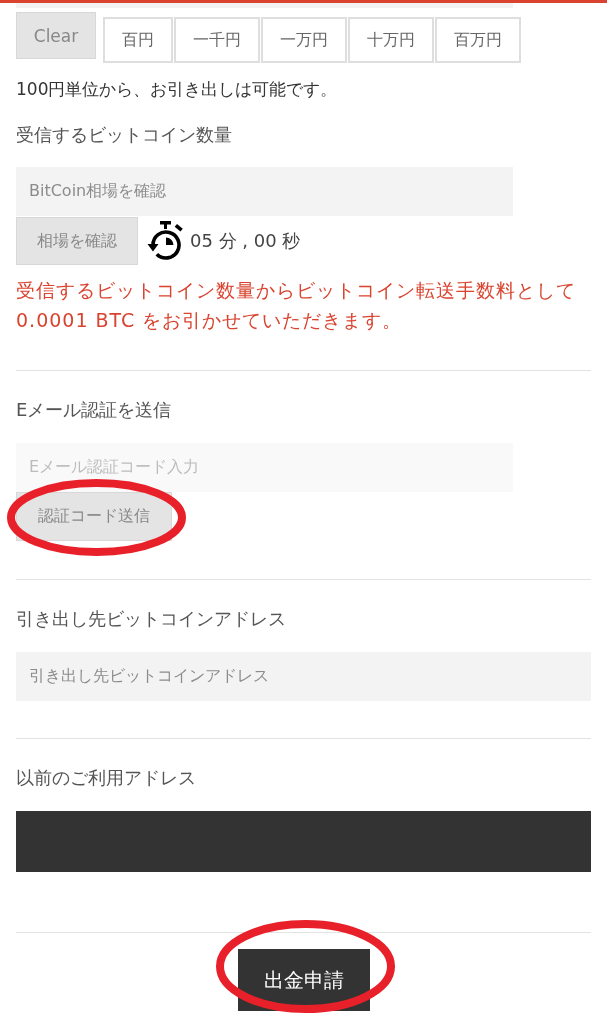 The width and height of the screenshot is (607, 1024). I want to click on amount-button: 一千円, so click(217, 40).